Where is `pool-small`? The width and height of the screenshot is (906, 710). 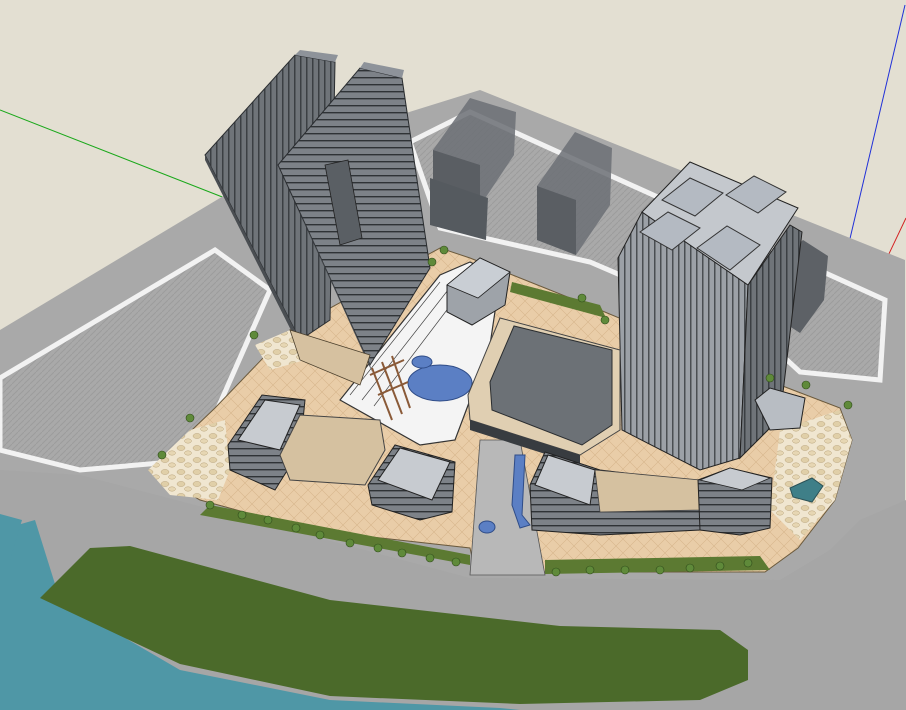
pool-small is located at coordinates (422, 362).